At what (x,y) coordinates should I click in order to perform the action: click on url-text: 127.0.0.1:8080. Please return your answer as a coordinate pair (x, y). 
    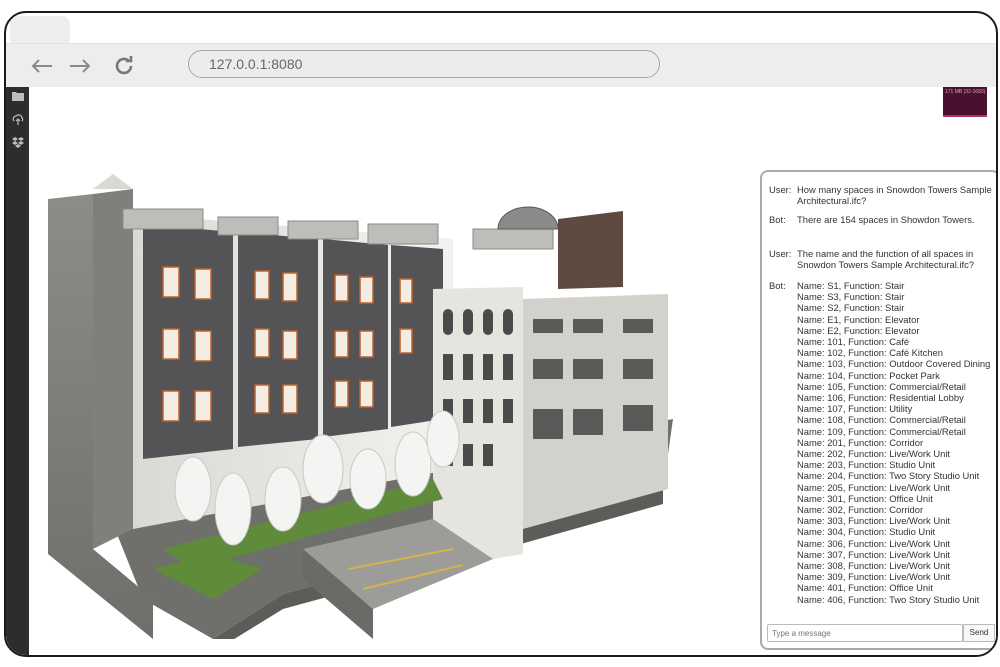
    Looking at the image, I should click on (256, 64).